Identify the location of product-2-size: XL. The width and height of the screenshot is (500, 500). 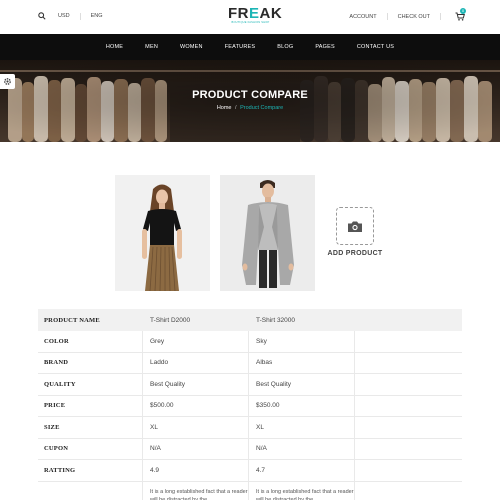
(301, 427).